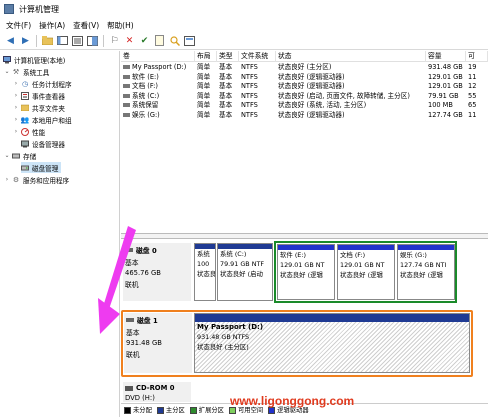 Image resolution: width=488 pixels, height=417 pixels. What do you see at coordinates (472, 76) in the screenshot?
I see `volume-free: 11` at bounding box center [472, 76].